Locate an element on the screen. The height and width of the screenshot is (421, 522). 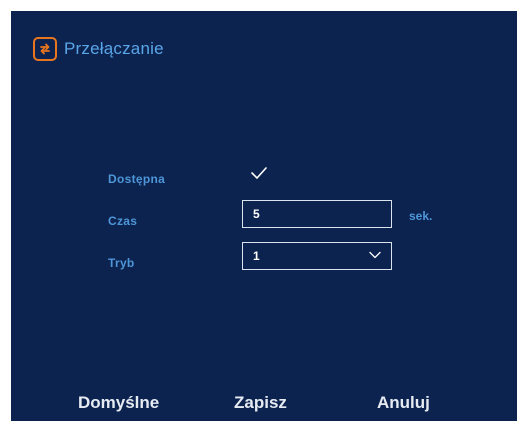
available-checkbox is located at coordinates (259, 173).